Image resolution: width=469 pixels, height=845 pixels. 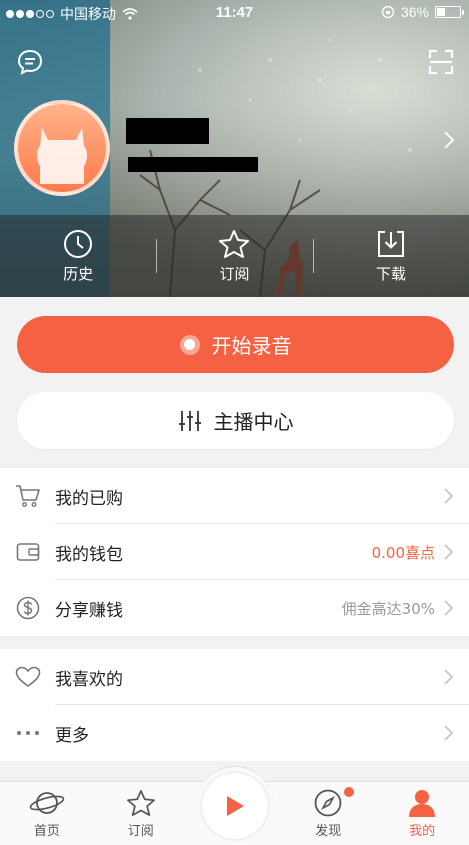 I want to click on list-item-label: 我喜欢的, so click(x=89, y=679).